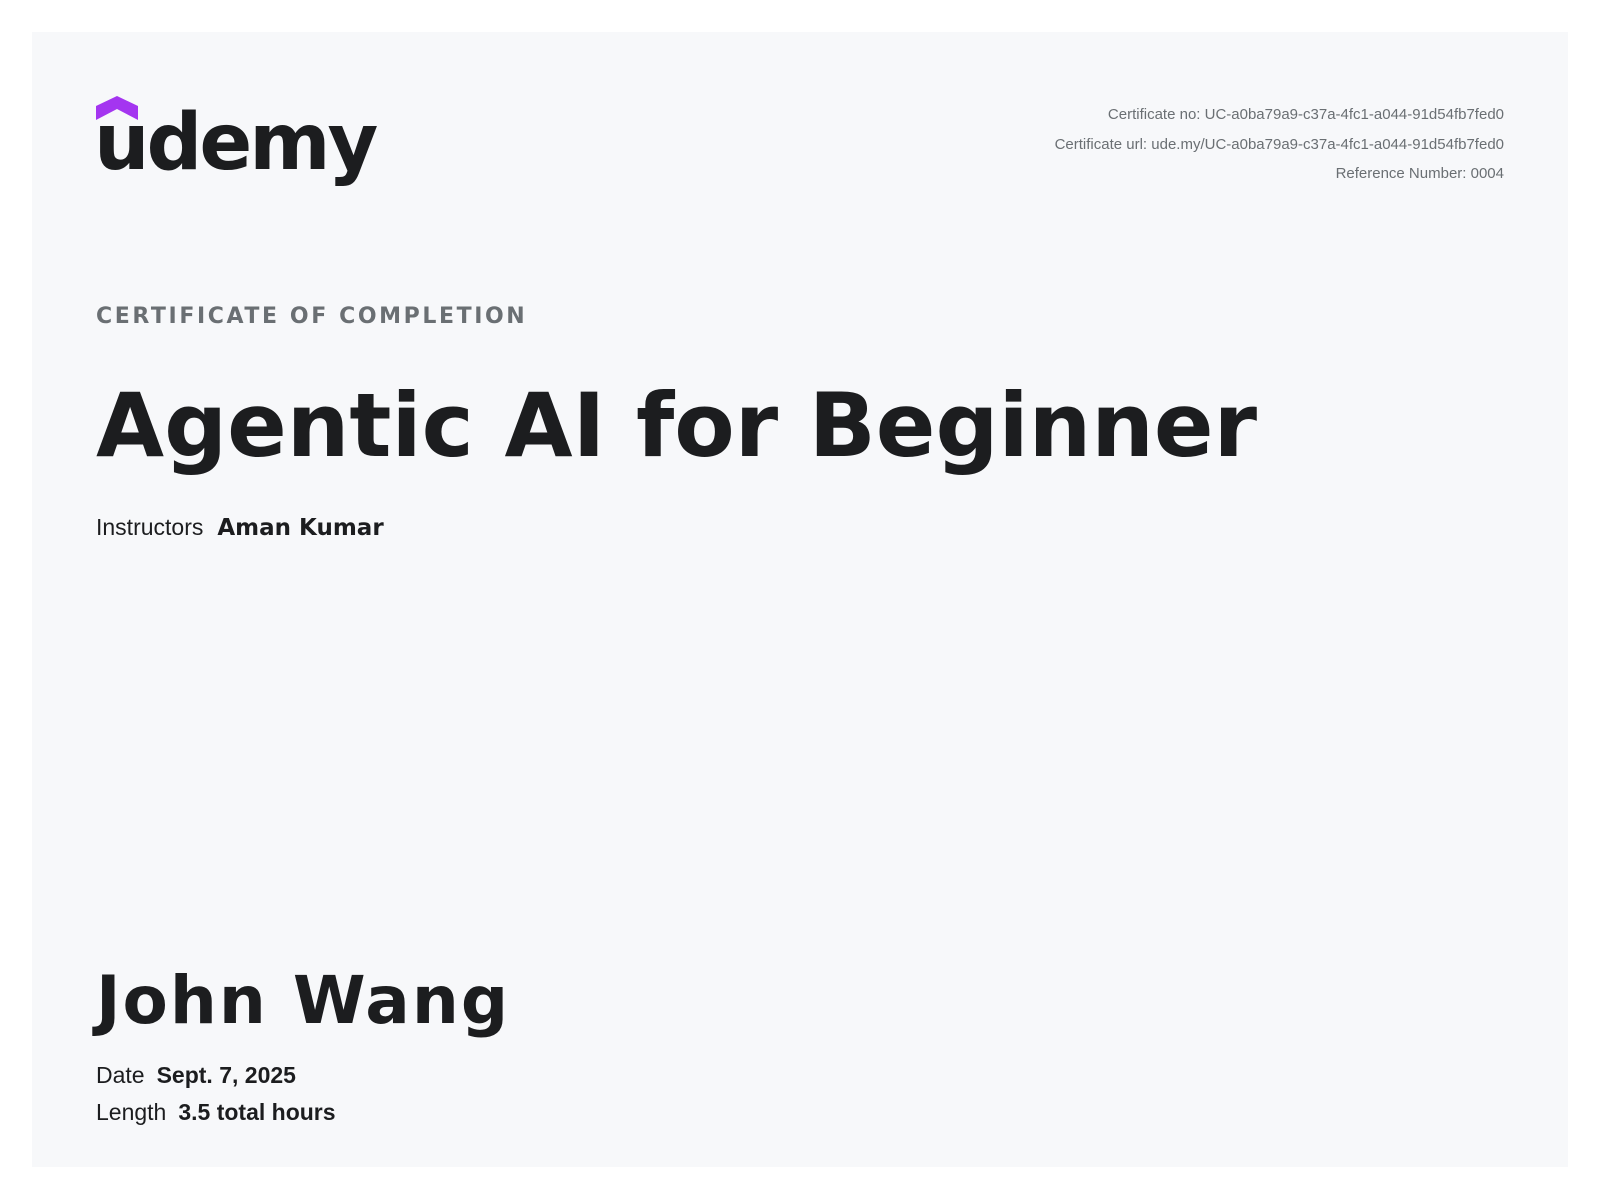 Image resolution: width=1600 pixels, height=1190 pixels. Describe the element at coordinates (312, 316) in the screenshot. I see `certificate-label: CERTIFICATE OF COMPLETION` at that location.